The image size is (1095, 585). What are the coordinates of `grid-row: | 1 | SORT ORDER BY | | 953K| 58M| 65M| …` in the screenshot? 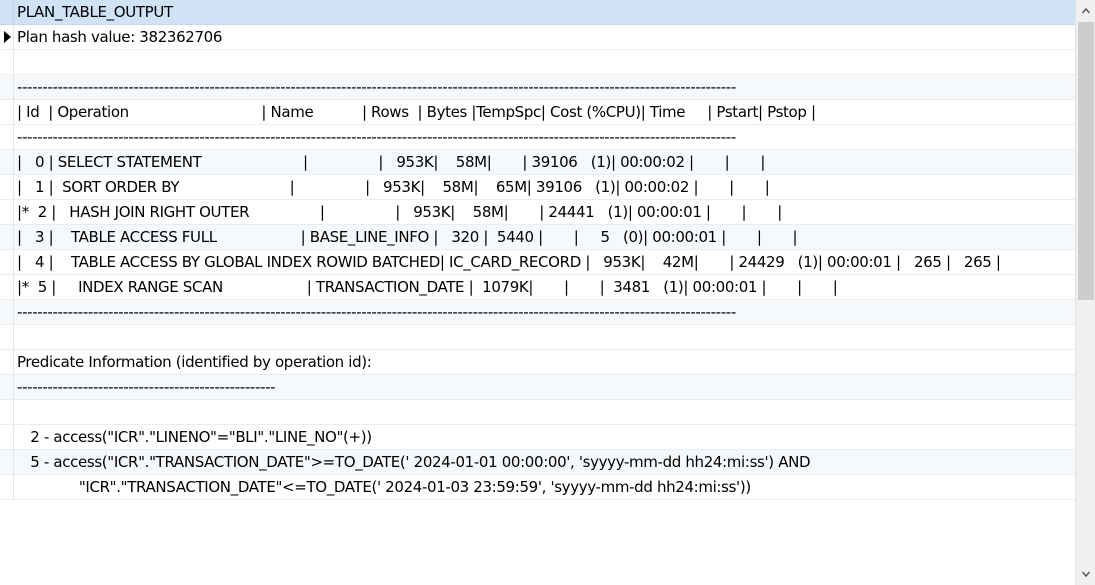 It's located at (537, 187).